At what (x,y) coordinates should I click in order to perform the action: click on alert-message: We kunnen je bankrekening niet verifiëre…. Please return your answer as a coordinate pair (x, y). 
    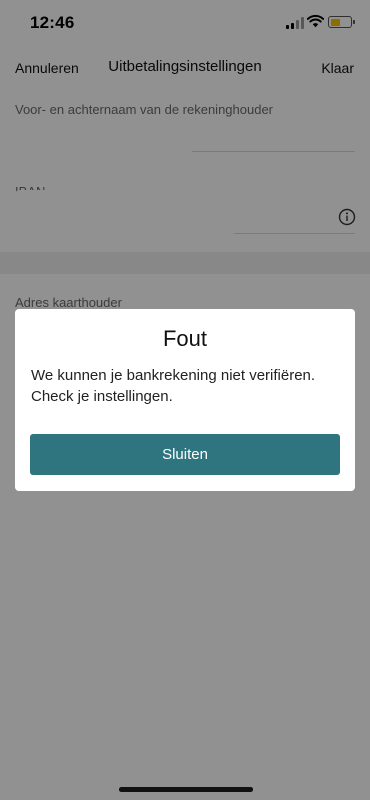
    Looking at the image, I should click on (173, 386).